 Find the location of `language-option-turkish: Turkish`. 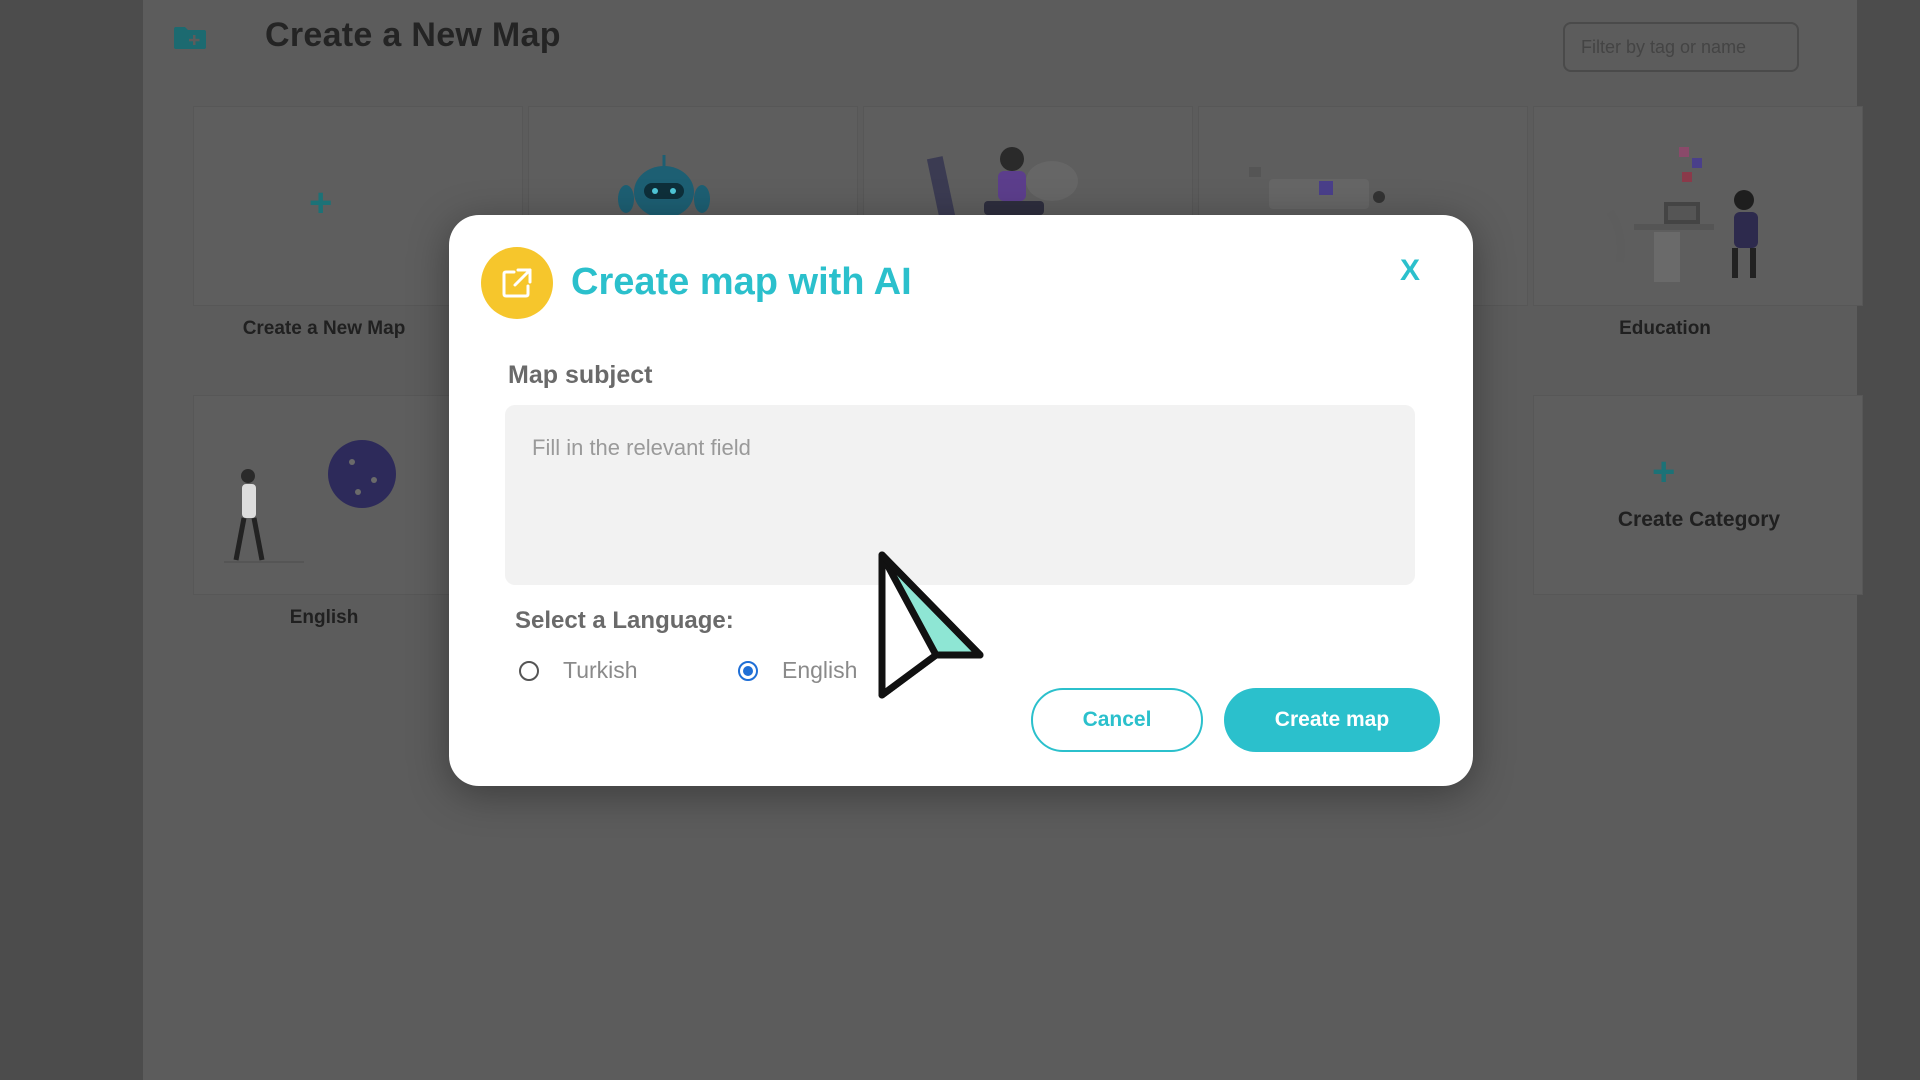

language-option-turkish: Turkish is located at coordinates (578, 670).